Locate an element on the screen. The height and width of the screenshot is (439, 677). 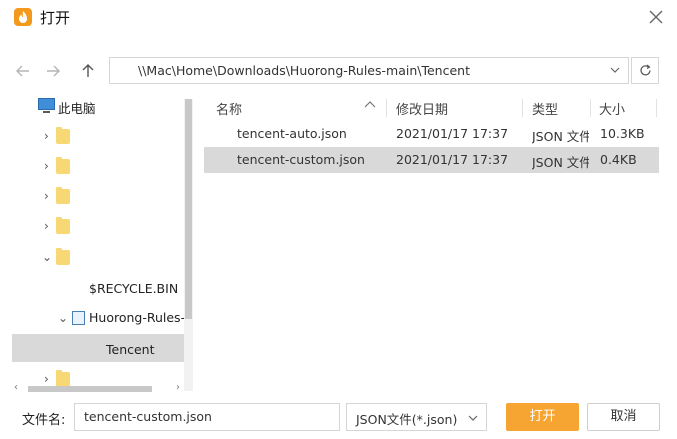
huorong-app-icon is located at coordinates (23, 17).